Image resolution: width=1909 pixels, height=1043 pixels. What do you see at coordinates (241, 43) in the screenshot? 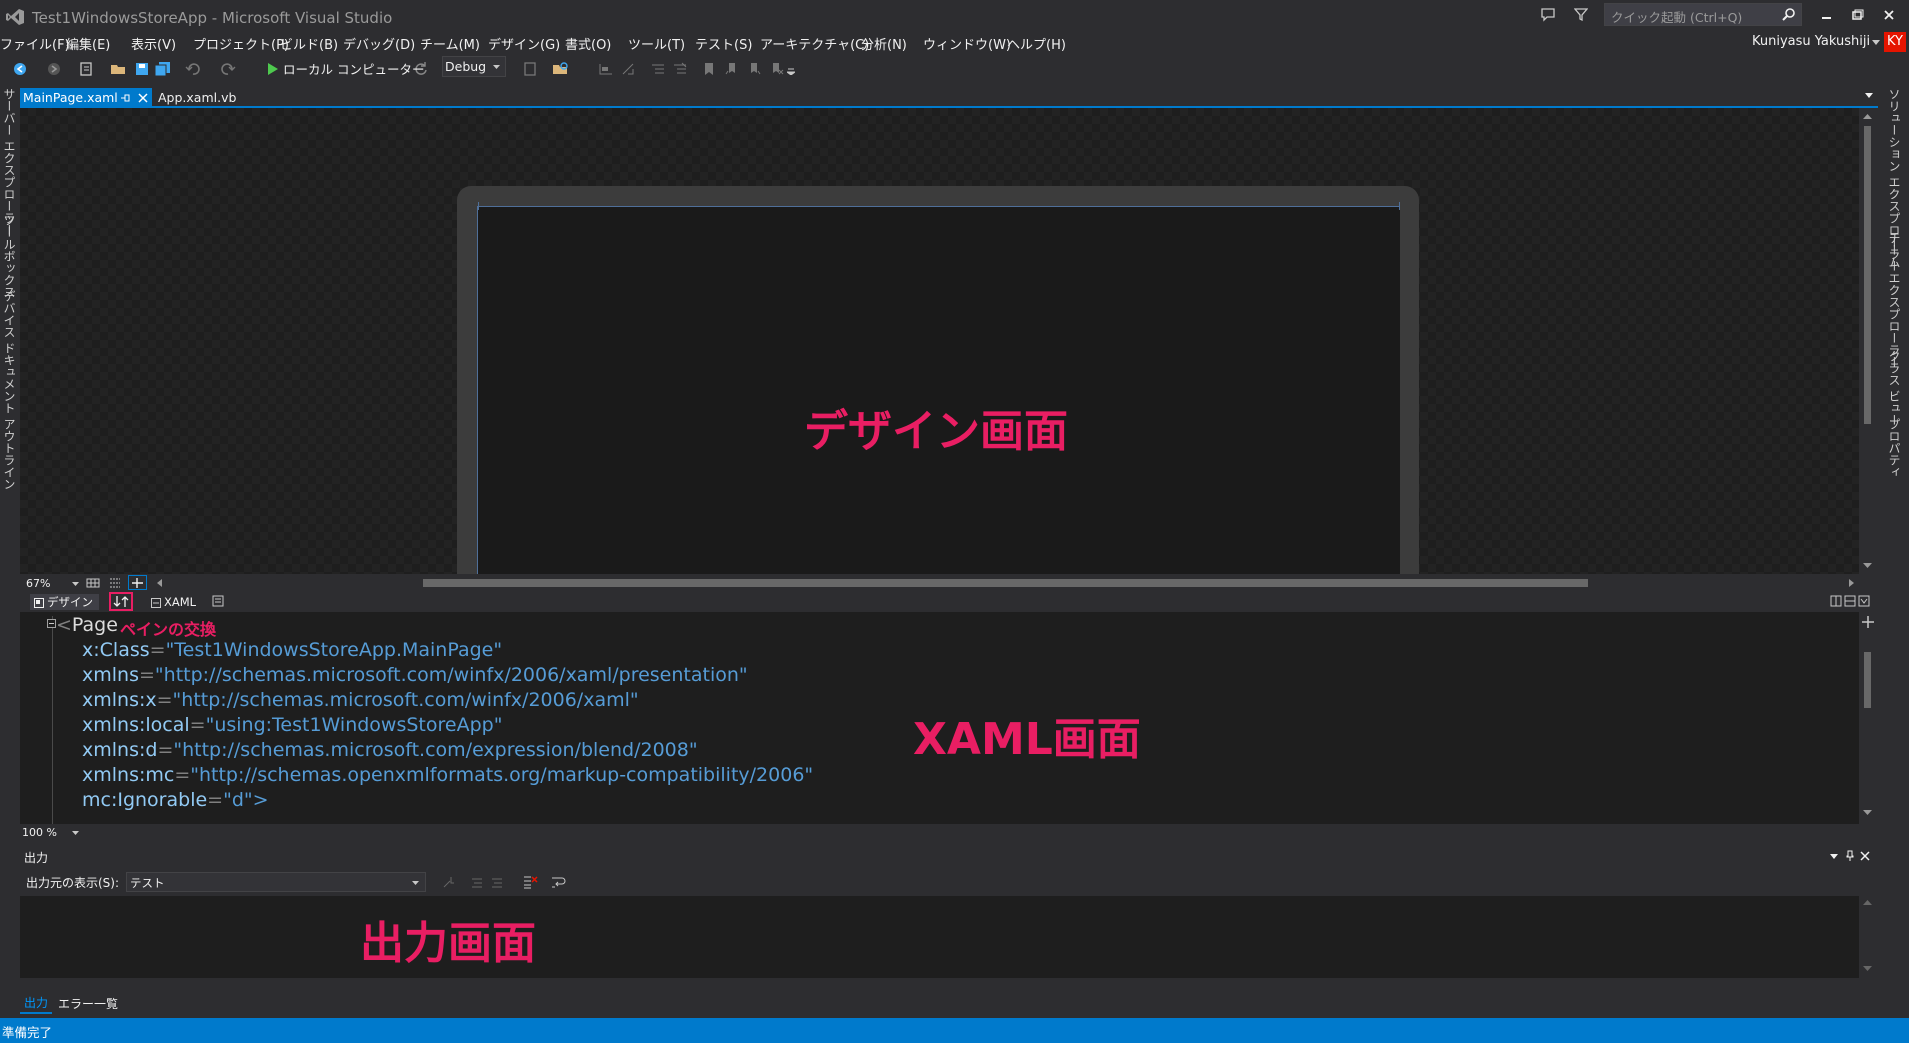
I see `menu-project: プロジェクト(P)` at bounding box center [241, 43].